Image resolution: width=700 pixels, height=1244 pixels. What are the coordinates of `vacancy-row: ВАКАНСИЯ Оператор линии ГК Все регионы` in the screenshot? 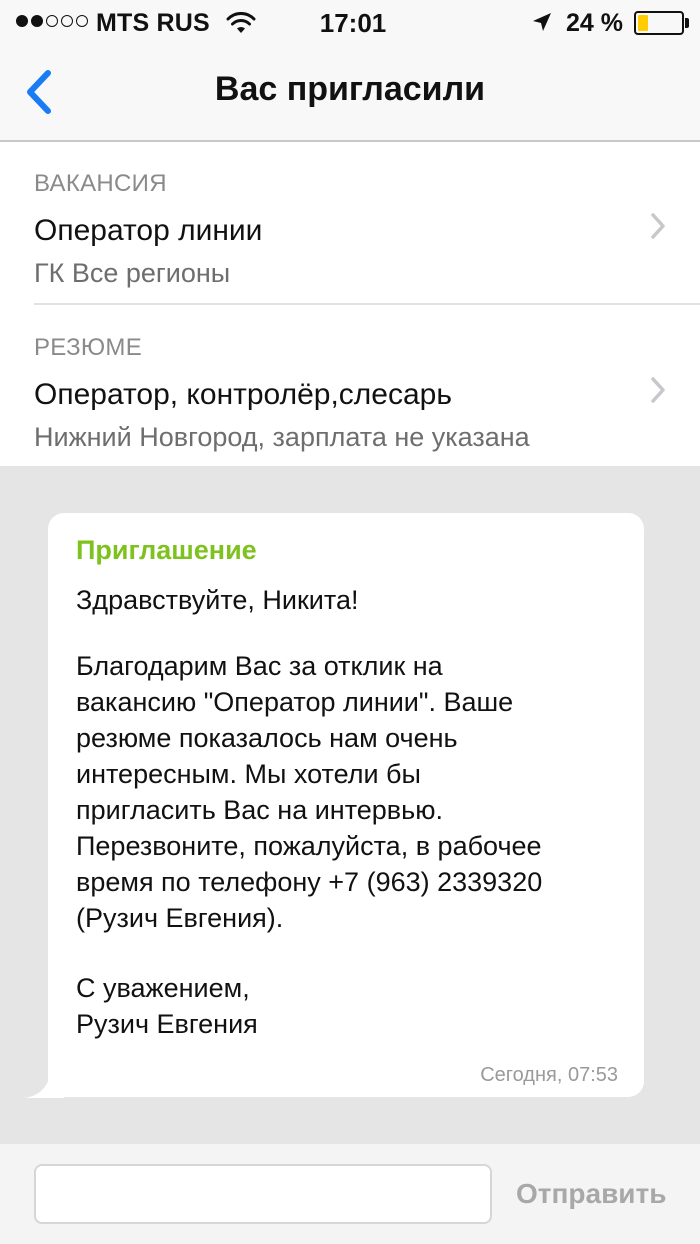 It's located at (350, 223).